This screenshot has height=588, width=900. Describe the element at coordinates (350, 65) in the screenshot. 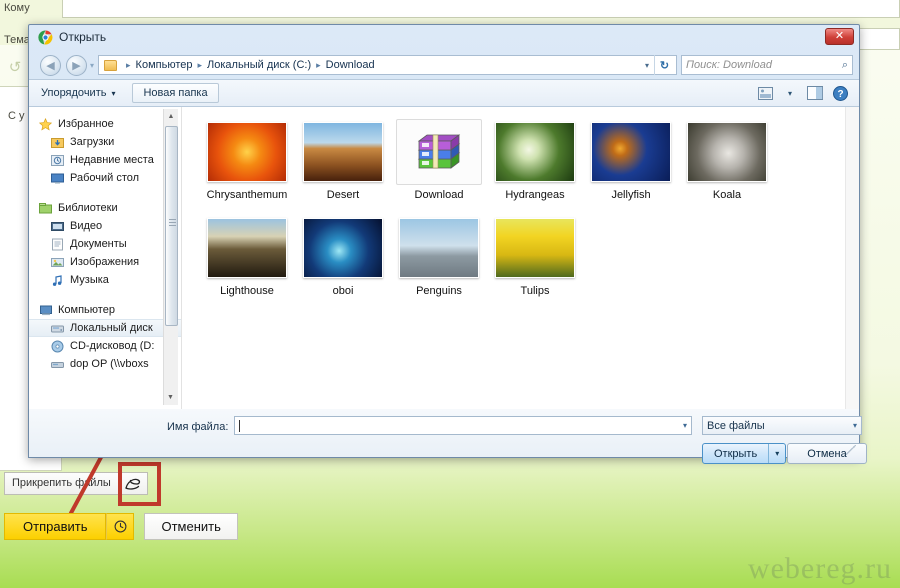

I see `breadcrumb-item-download: Download` at that location.